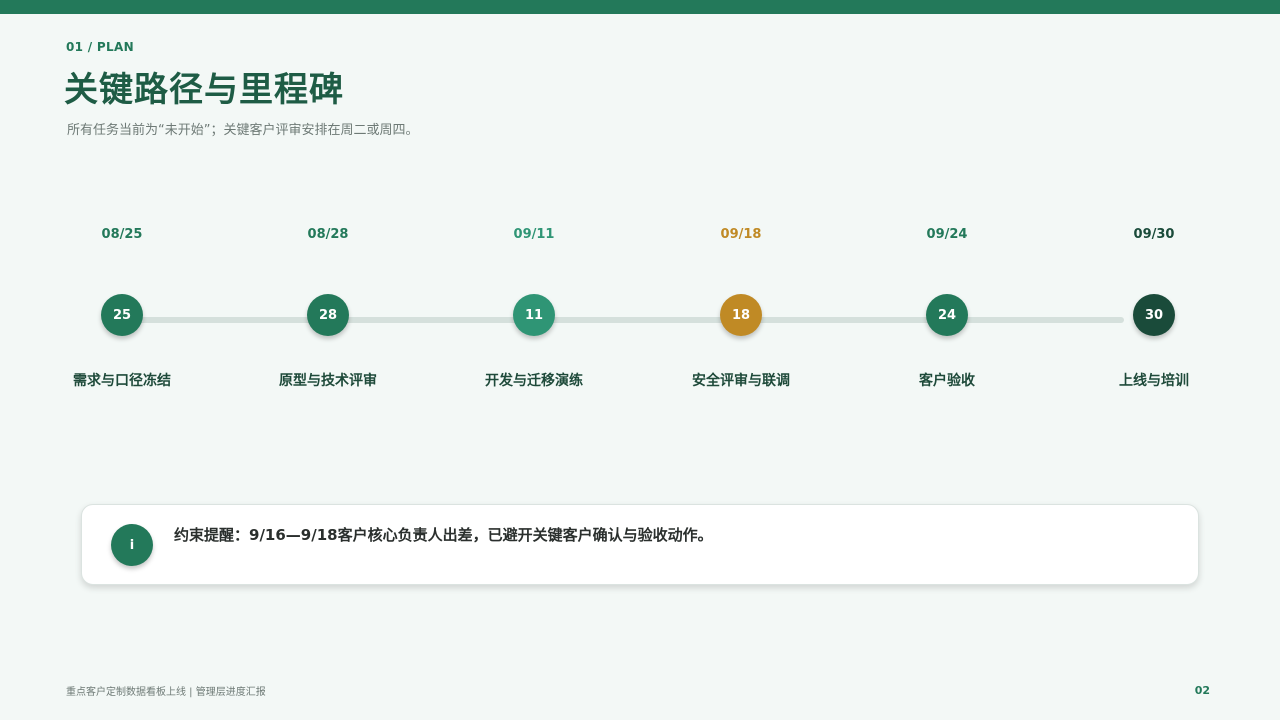 This screenshot has height=720, width=1280. Describe the element at coordinates (534, 381) in the screenshot. I see `milestone-label: 开发与迁移演练` at that location.